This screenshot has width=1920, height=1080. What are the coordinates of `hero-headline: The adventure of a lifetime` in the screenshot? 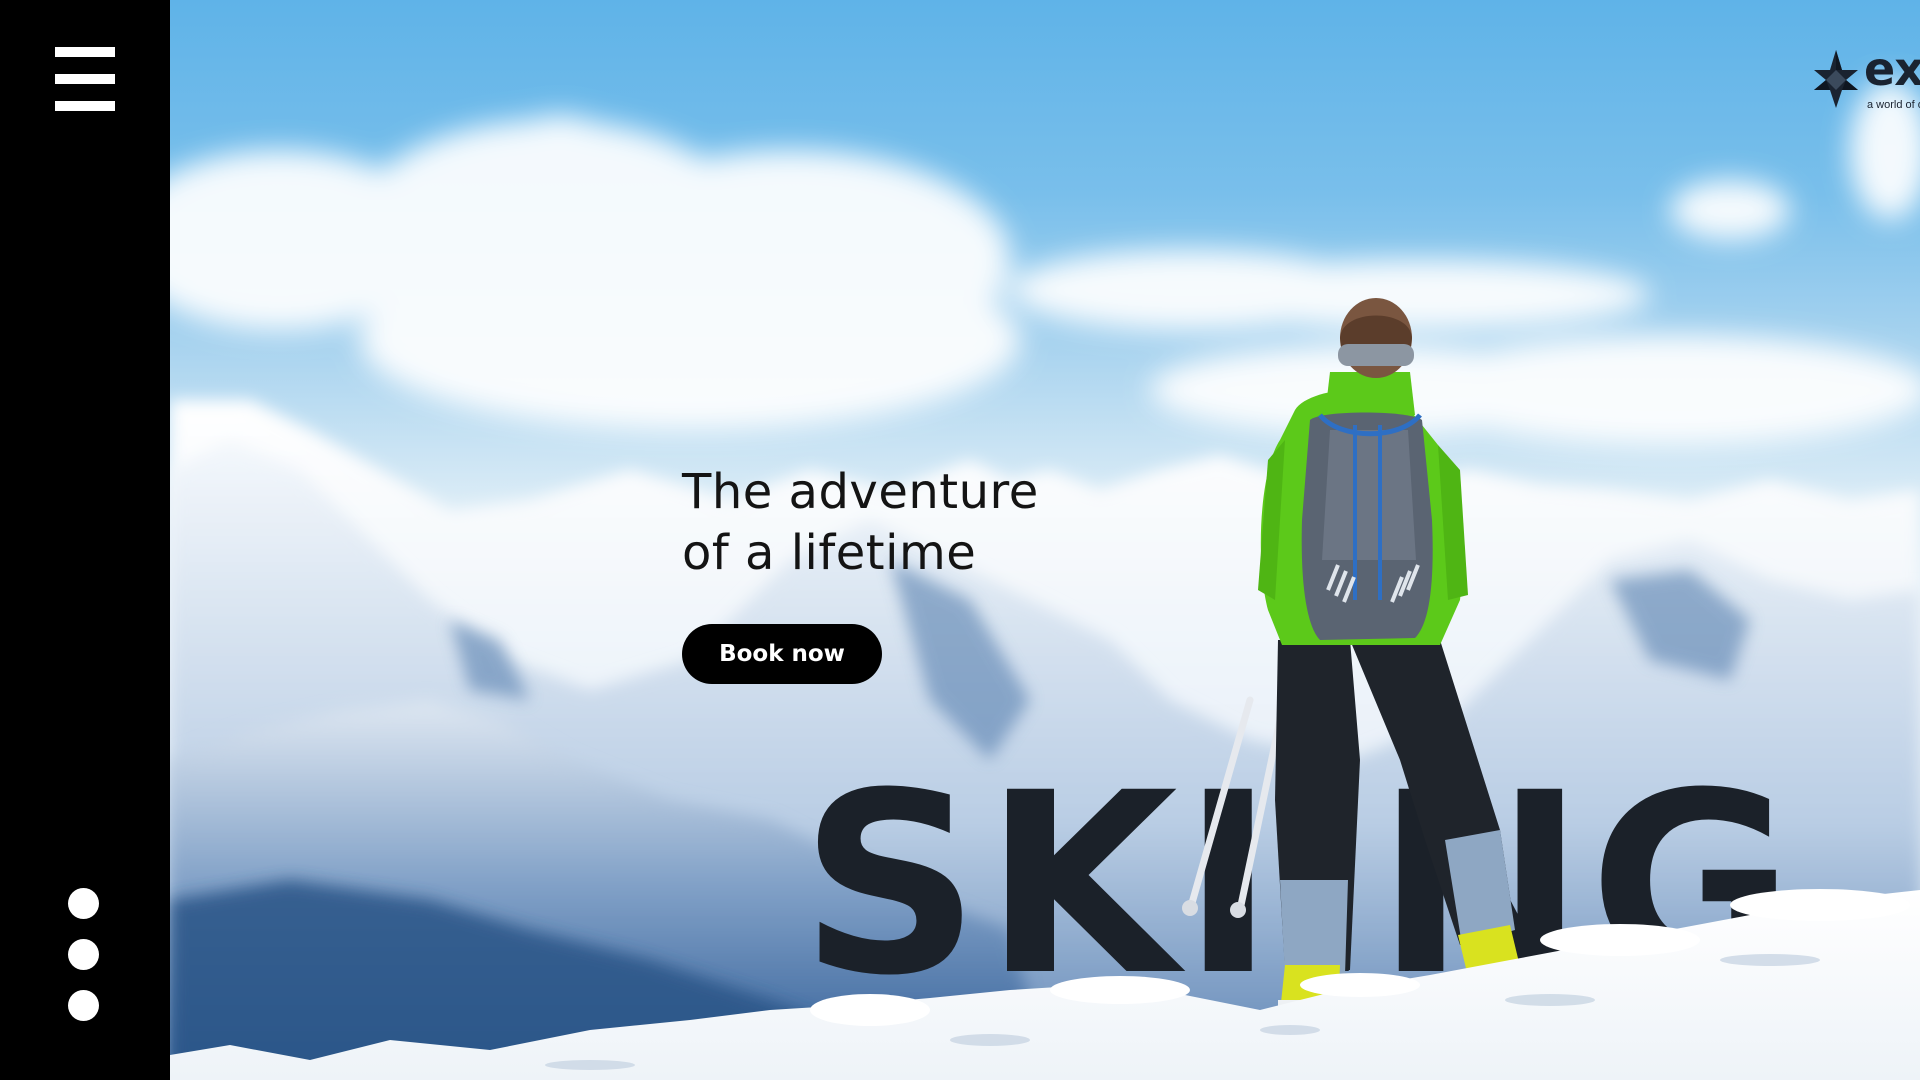 It's located at (892, 523).